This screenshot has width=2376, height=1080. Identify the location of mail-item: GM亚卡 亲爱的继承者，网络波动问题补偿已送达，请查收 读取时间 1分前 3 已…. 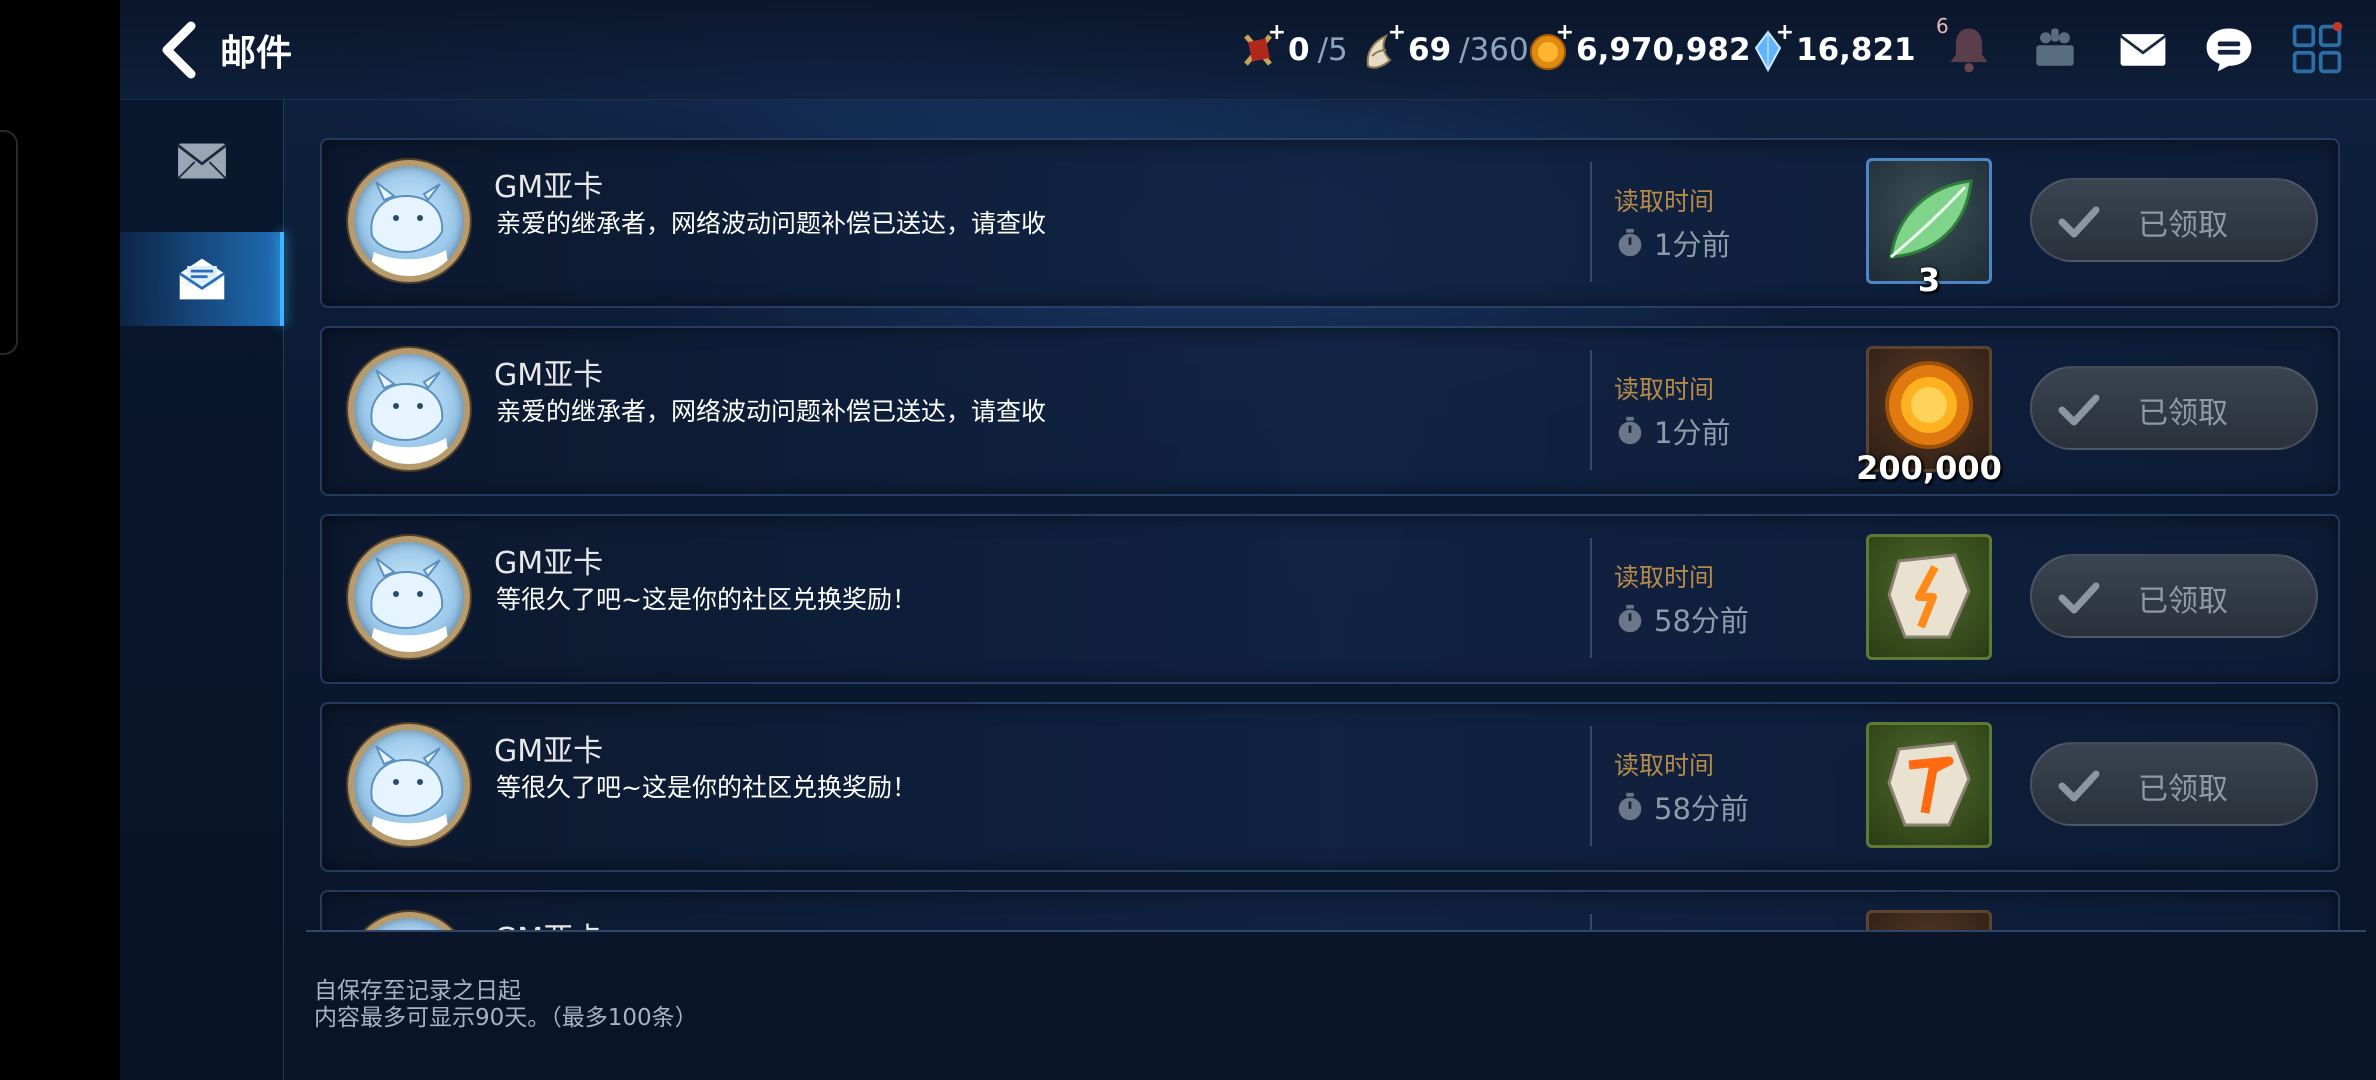
(1330, 223).